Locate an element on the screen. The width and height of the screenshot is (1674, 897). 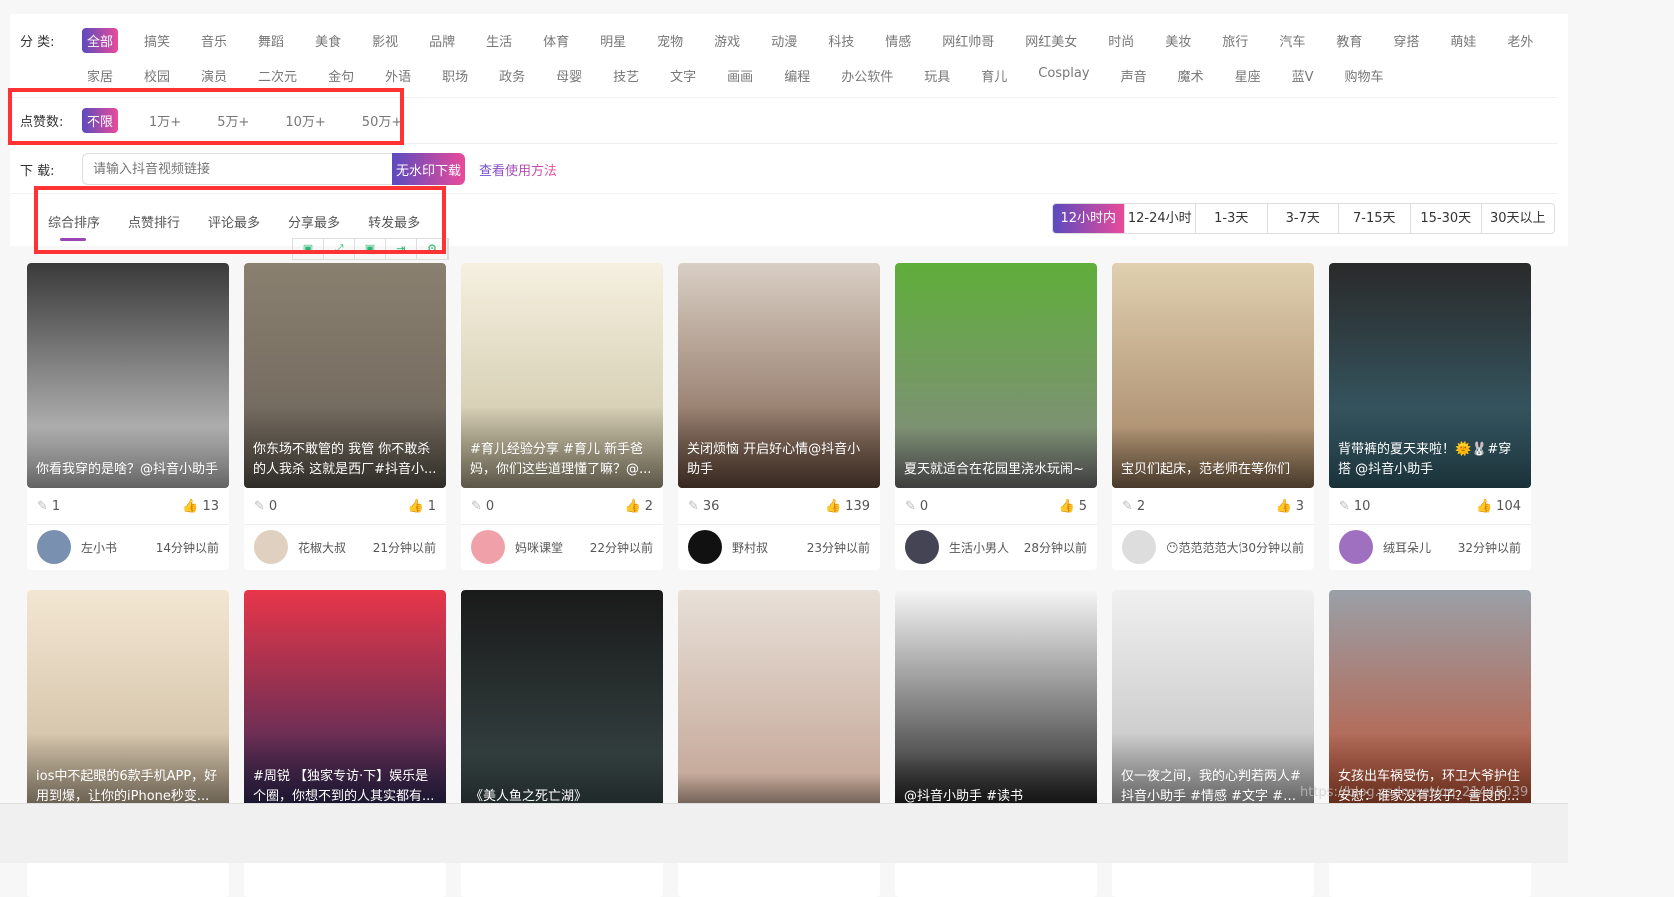
category-tag: Cosplay is located at coordinates (1063, 75).